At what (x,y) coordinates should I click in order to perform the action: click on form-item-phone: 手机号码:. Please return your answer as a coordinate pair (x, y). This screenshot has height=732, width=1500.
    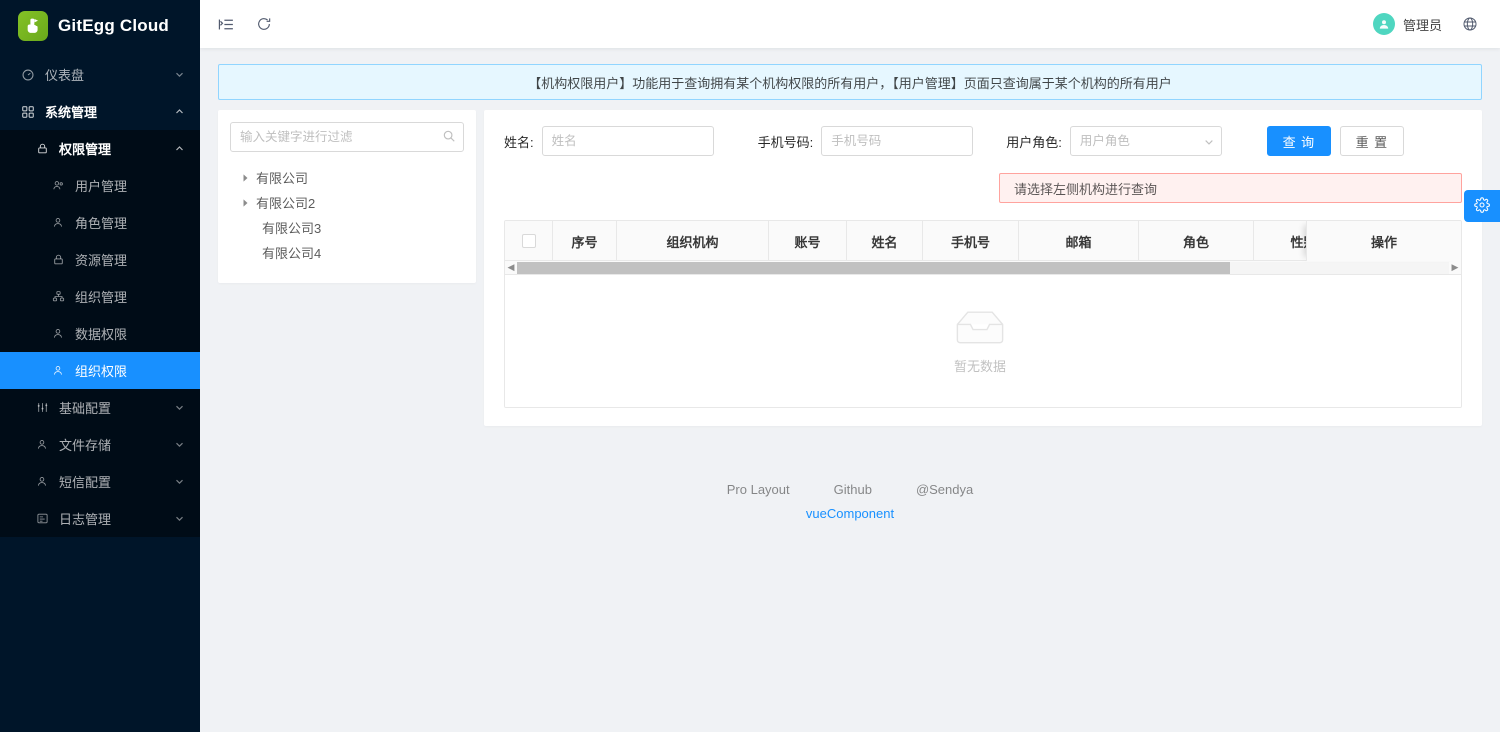
    Looking at the image, I should click on (866, 141).